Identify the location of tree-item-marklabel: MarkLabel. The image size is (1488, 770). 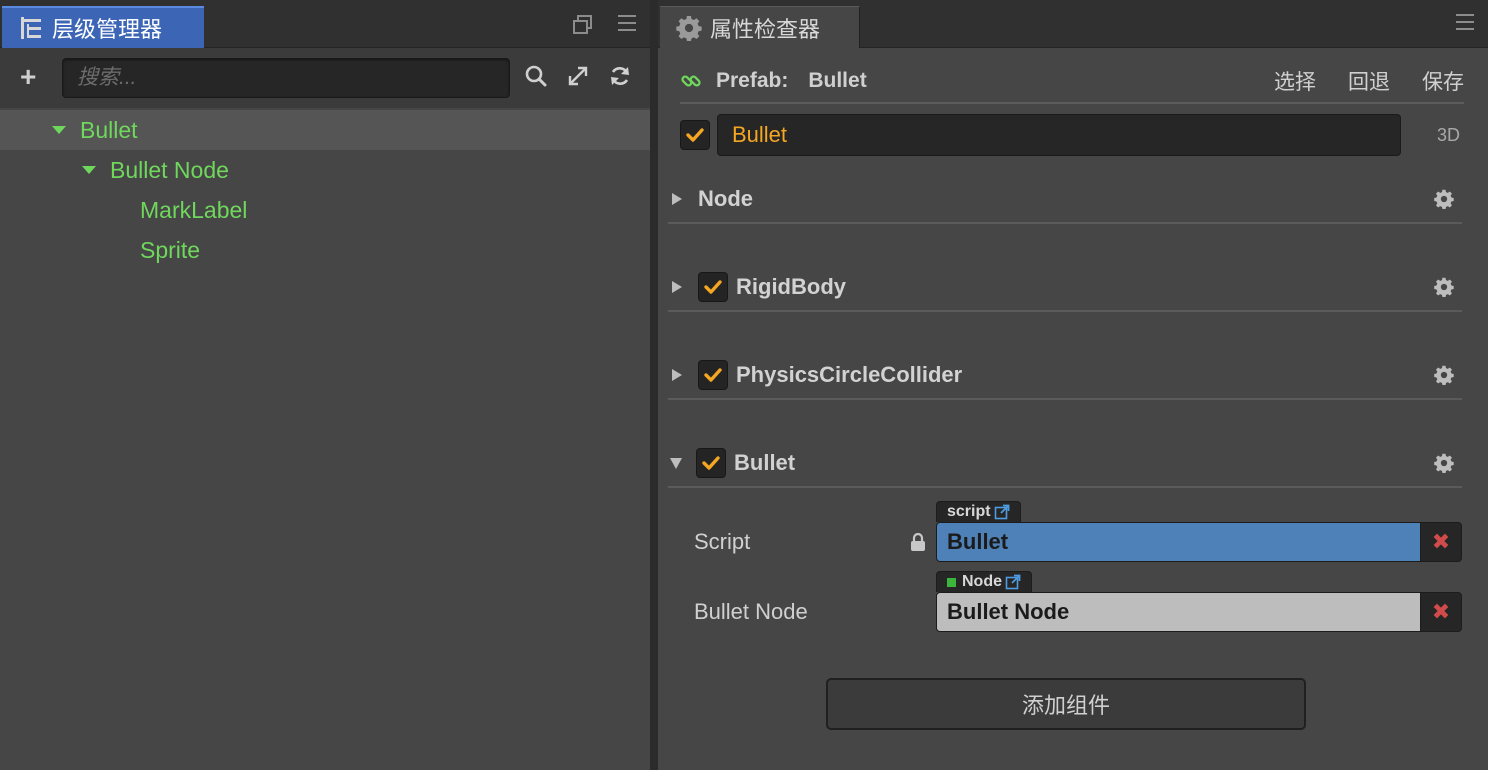
(325, 210).